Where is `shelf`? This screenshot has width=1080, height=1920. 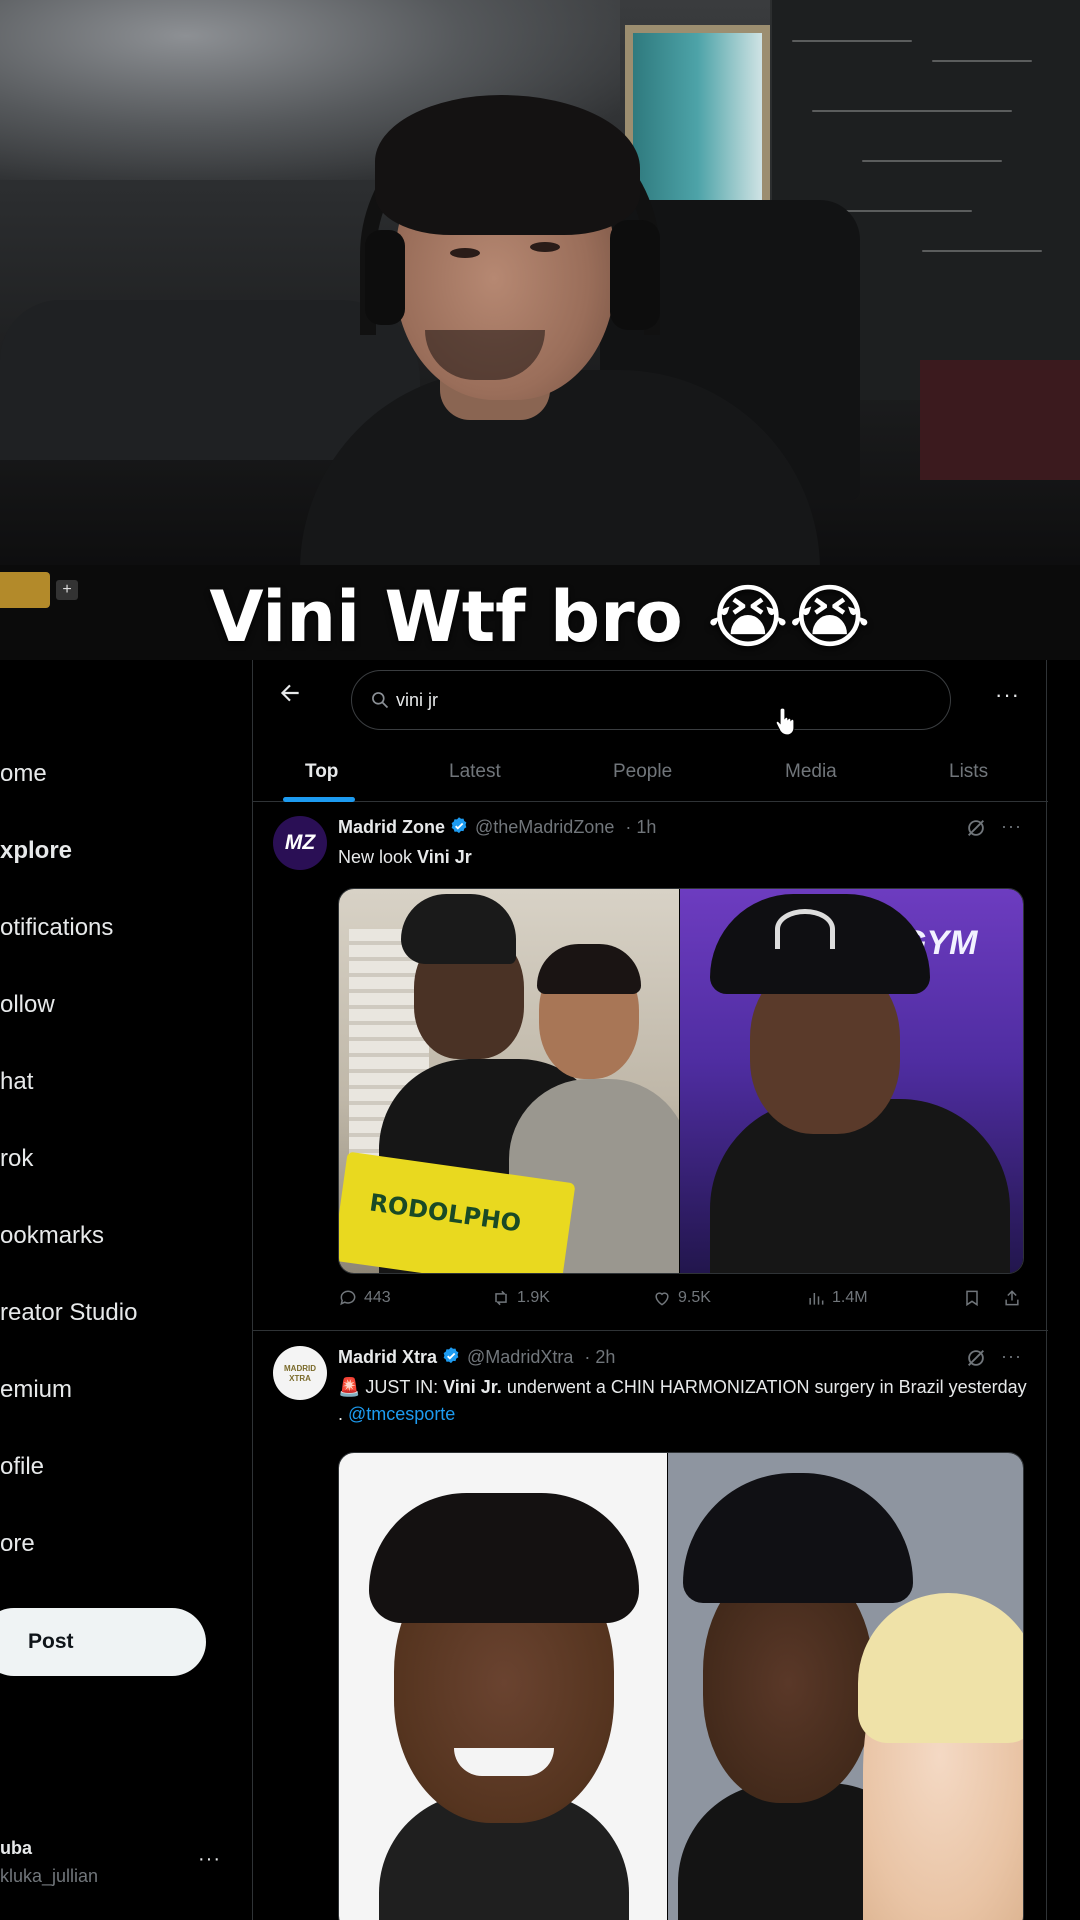
shelf is located at coordinates (1000, 420).